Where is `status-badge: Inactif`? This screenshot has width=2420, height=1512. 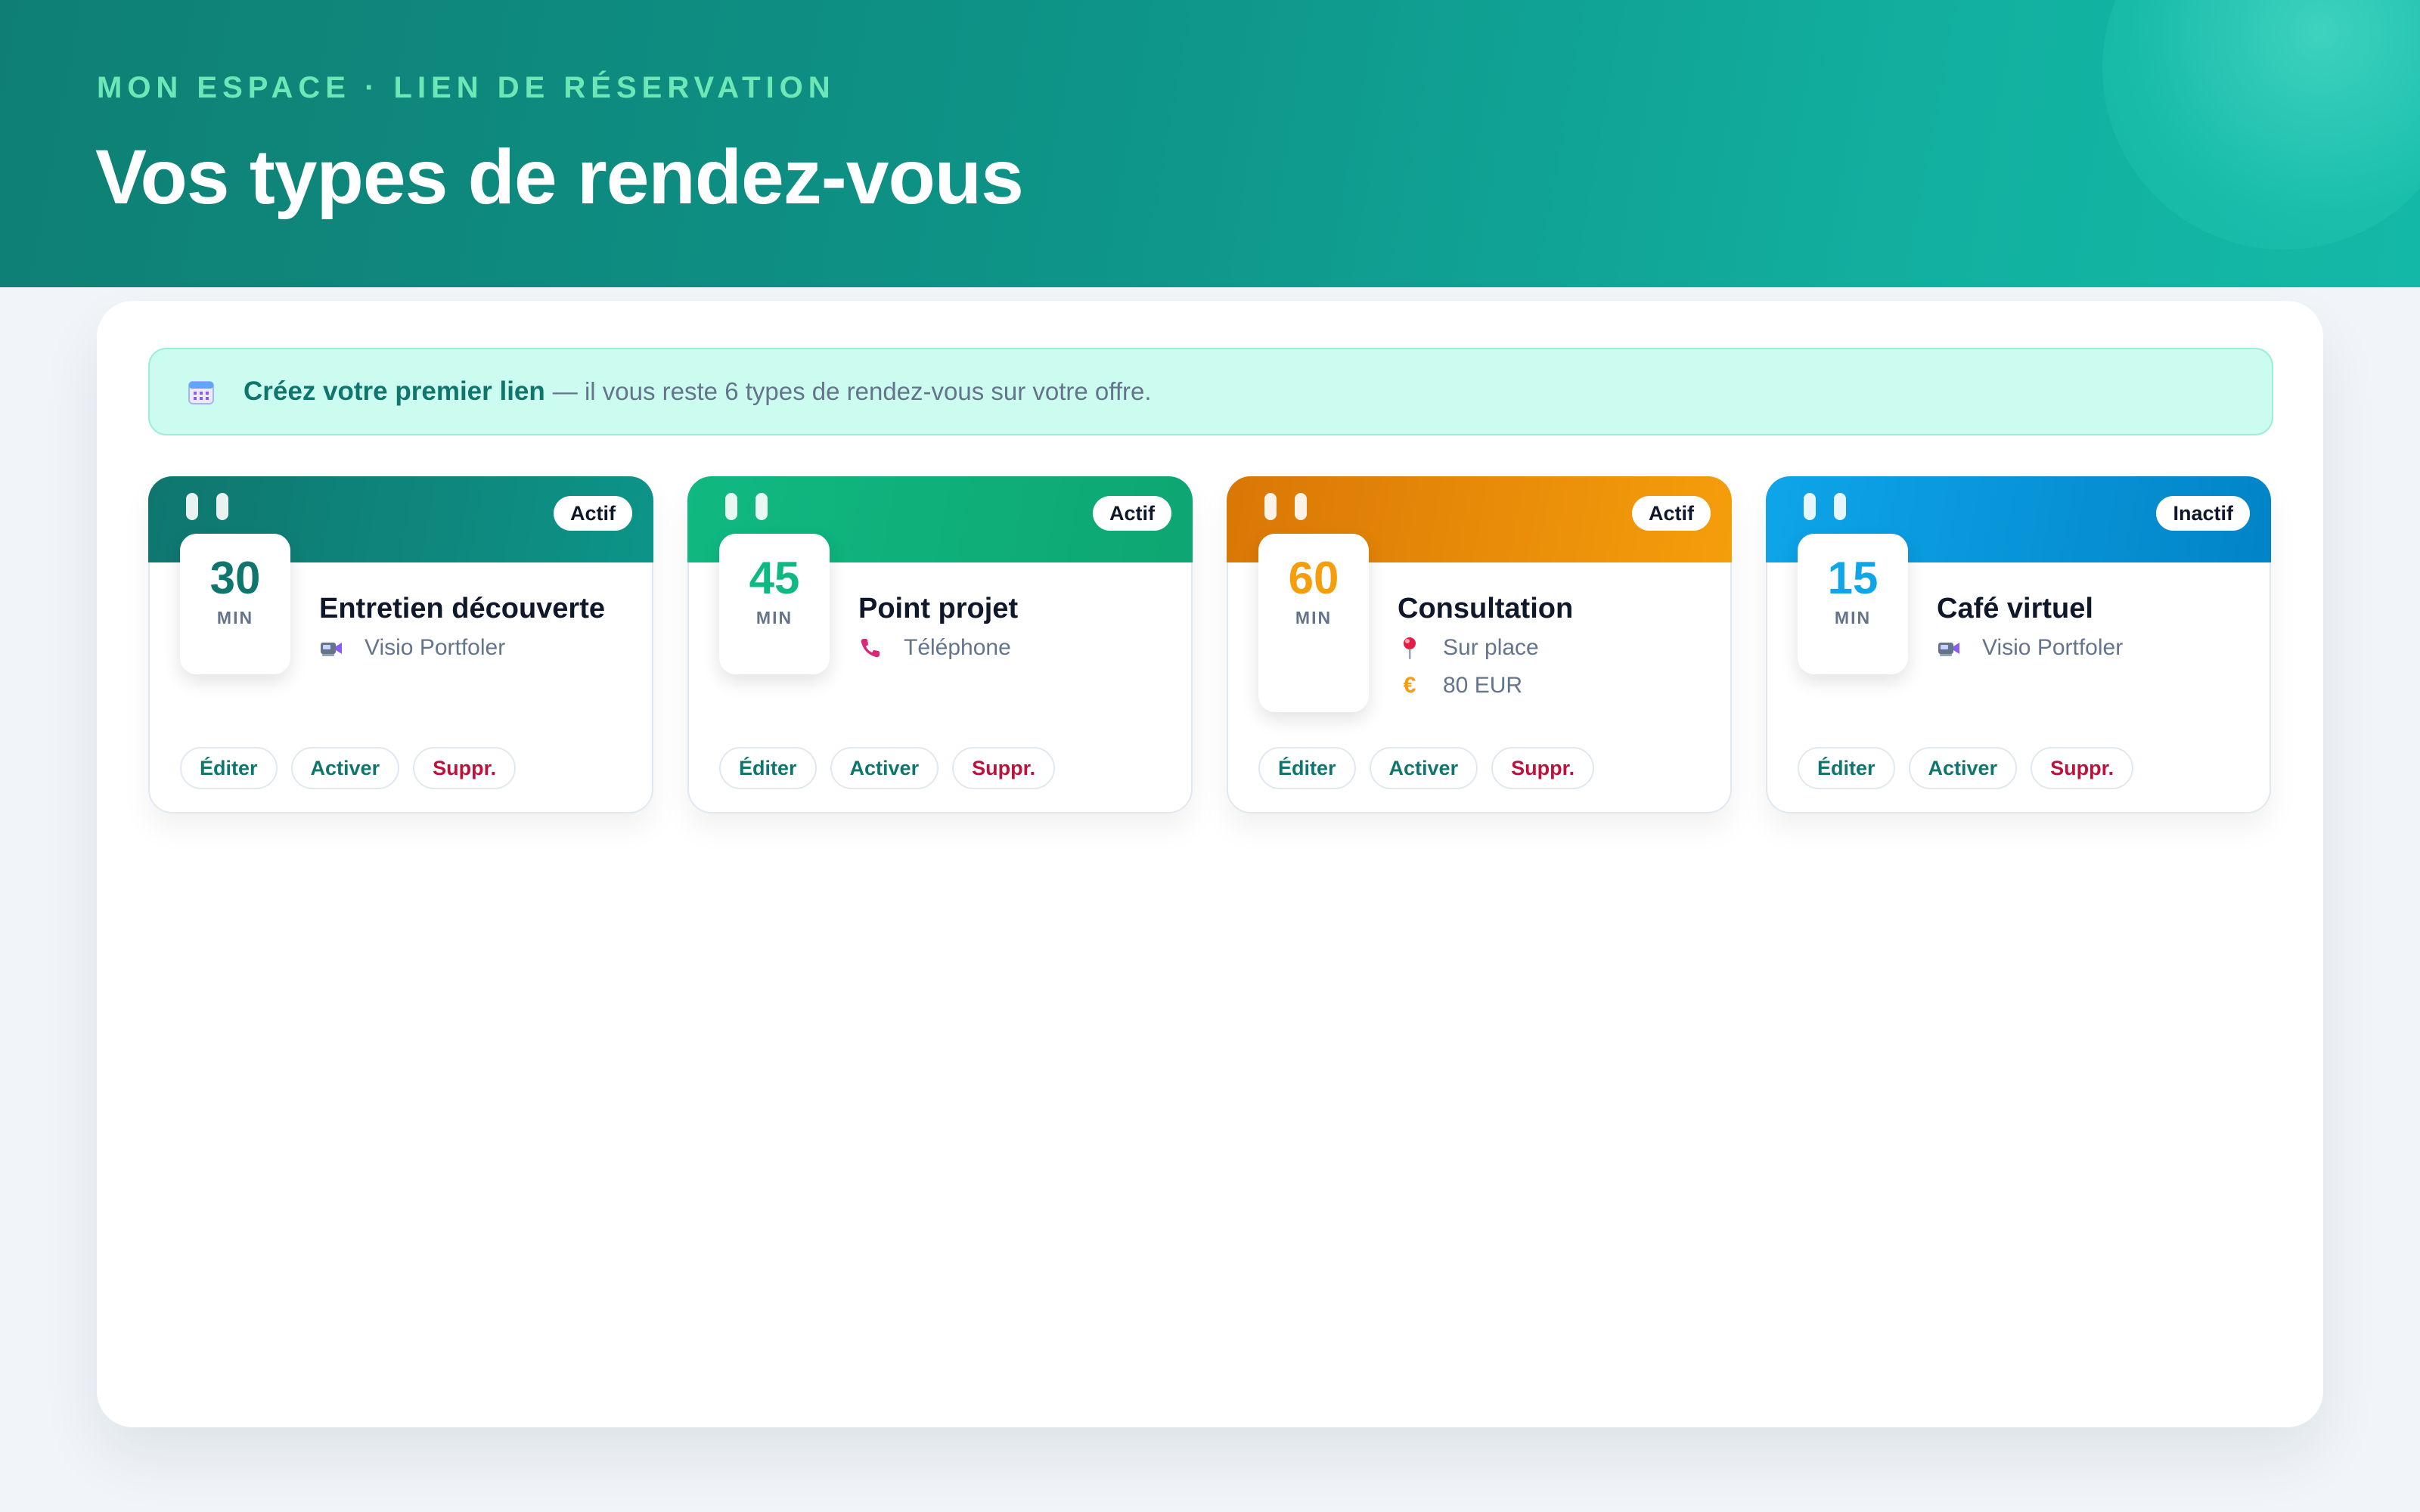 status-badge: Inactif is located at coordinates (2203, 513).